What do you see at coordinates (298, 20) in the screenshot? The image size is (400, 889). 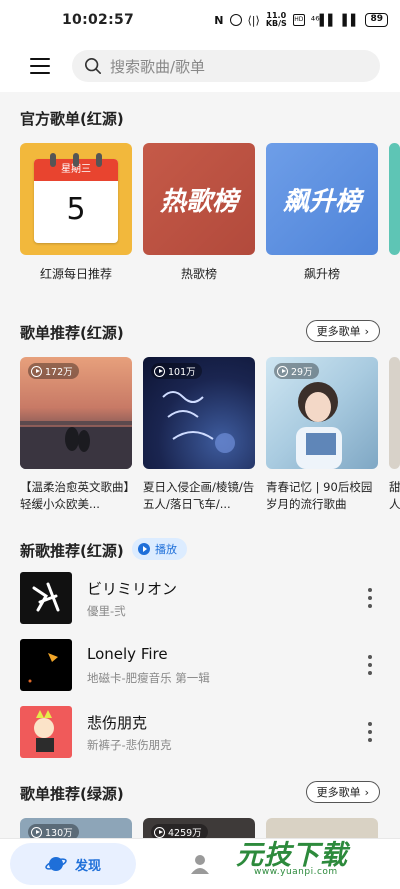 I see `hd-icon: HD` at bounding box center [298, 20].